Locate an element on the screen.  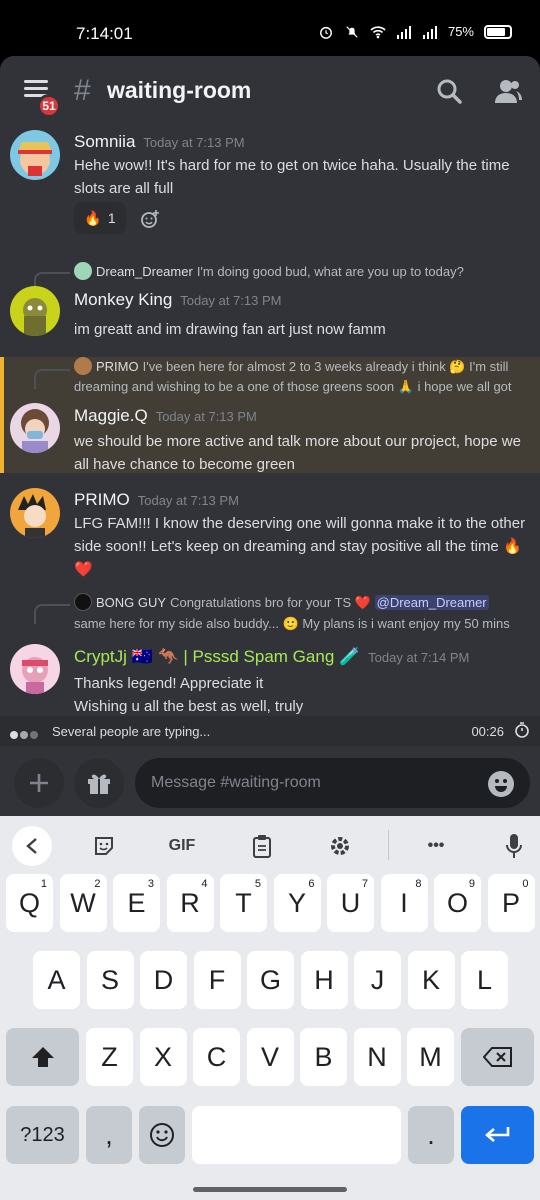
key-number-hint: 0 is located at coordinates (525, 884).